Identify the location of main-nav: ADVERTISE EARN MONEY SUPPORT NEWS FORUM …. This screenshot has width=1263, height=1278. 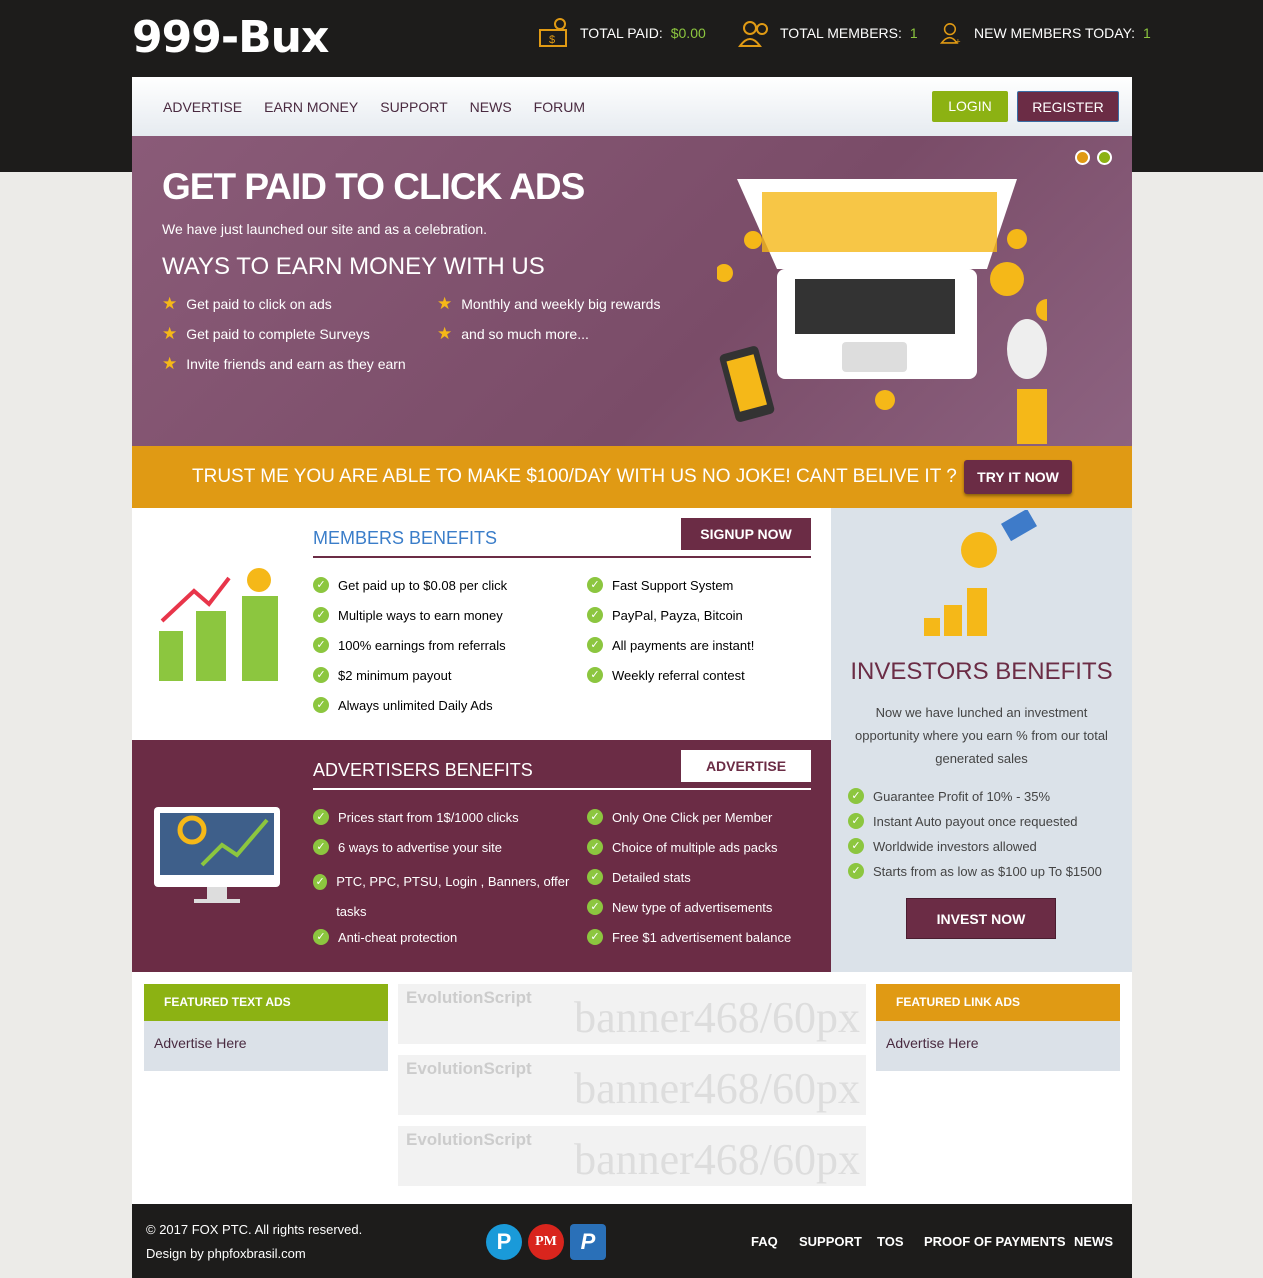
(632, 106).